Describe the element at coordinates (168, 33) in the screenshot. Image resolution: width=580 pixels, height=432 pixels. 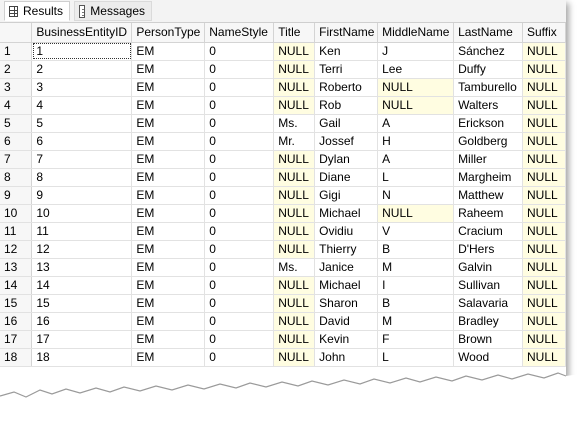
I see `col-persontype: PersonType` at that location.